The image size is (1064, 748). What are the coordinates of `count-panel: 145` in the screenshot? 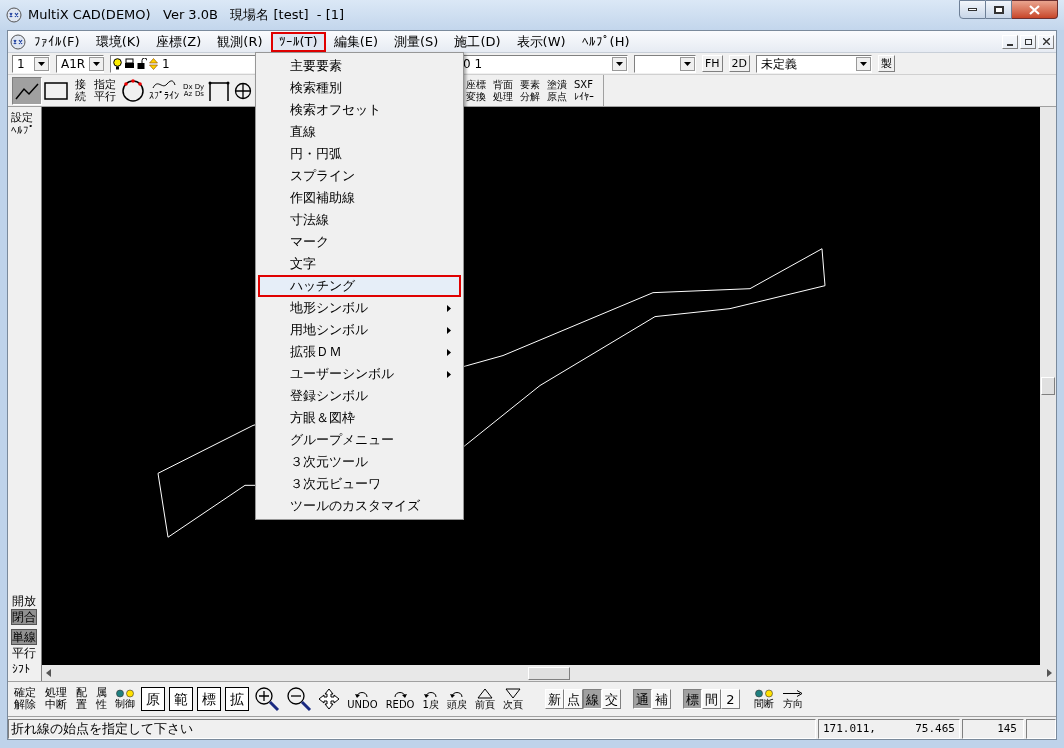 It's located at (993, 729).